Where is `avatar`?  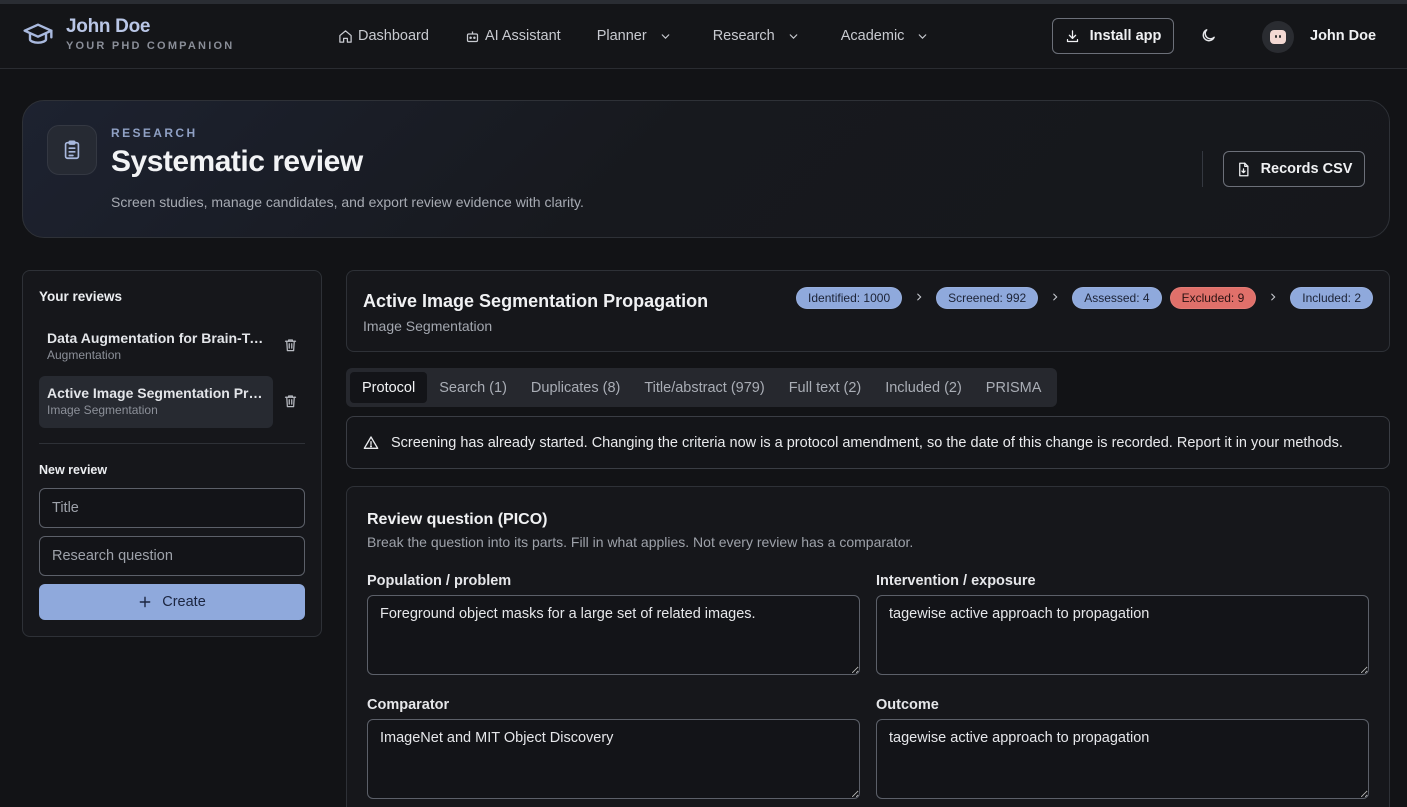
avatar is located at coordinates (1278, 37).